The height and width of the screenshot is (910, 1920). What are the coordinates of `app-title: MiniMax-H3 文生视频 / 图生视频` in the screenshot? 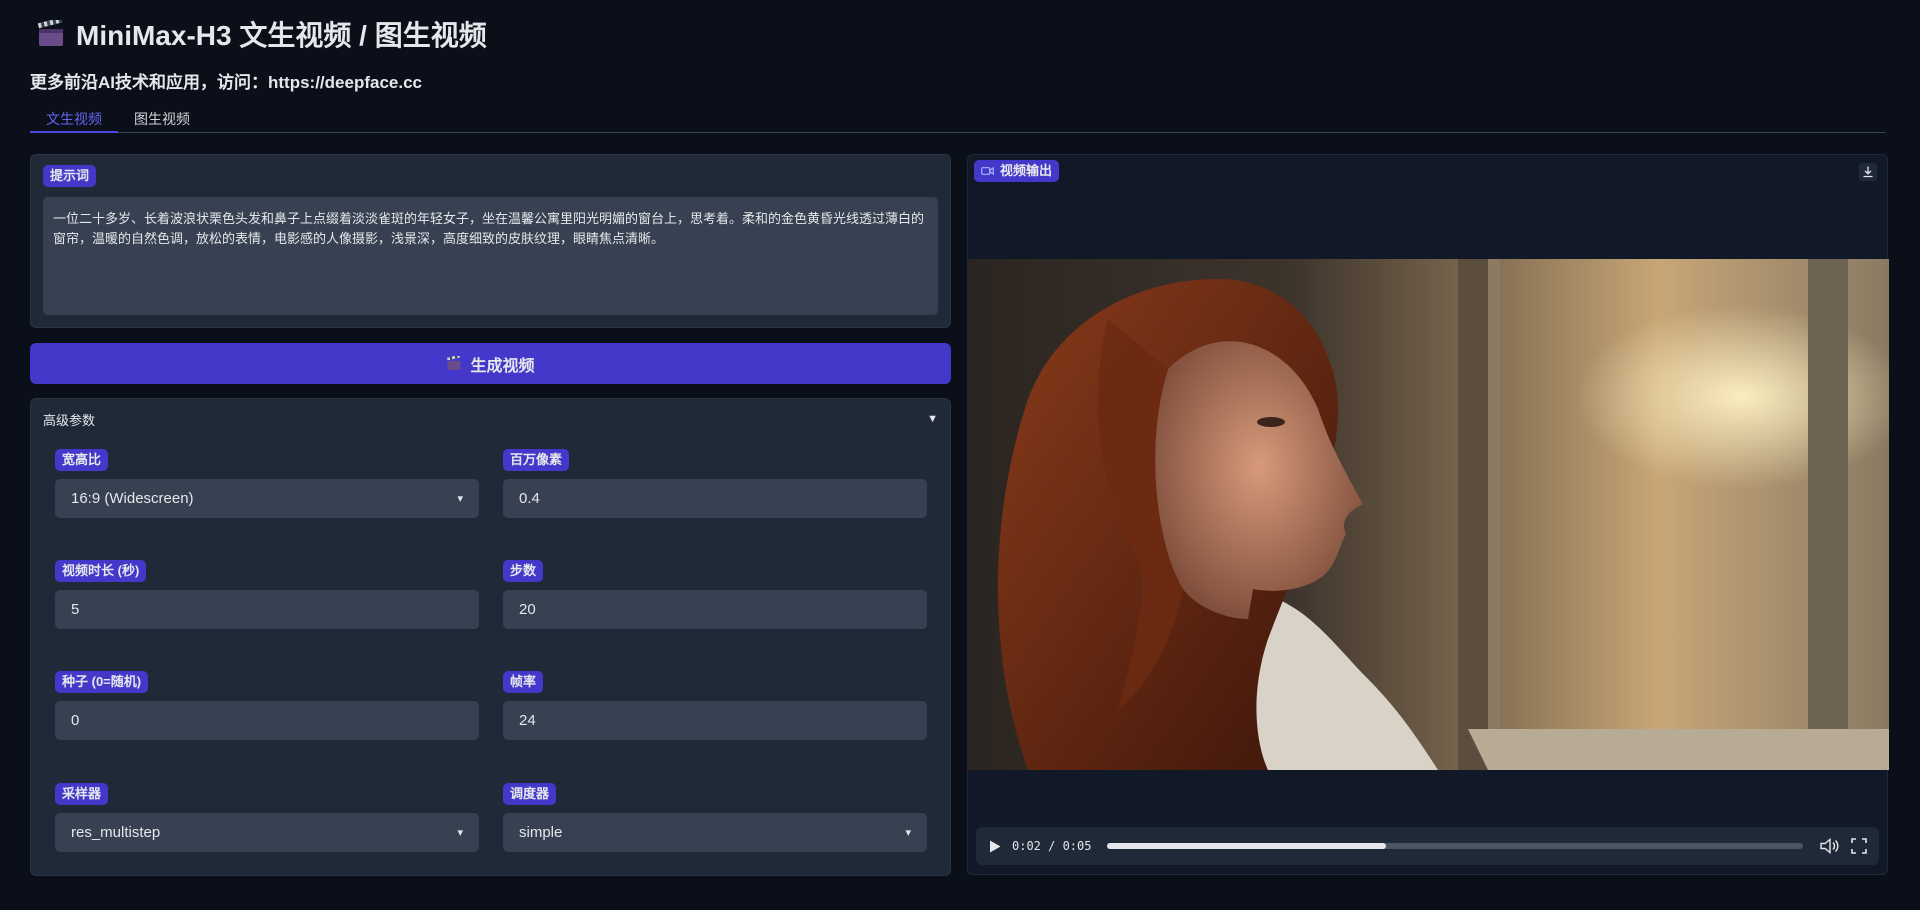 It's located at (261, 34).